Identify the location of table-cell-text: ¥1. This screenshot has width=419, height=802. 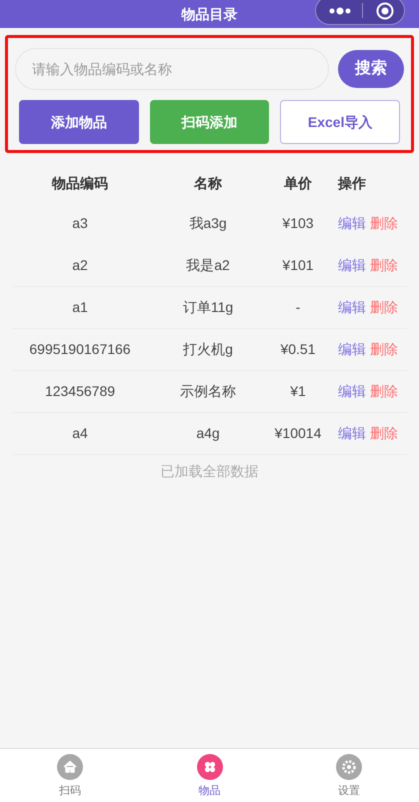
(298, 391).